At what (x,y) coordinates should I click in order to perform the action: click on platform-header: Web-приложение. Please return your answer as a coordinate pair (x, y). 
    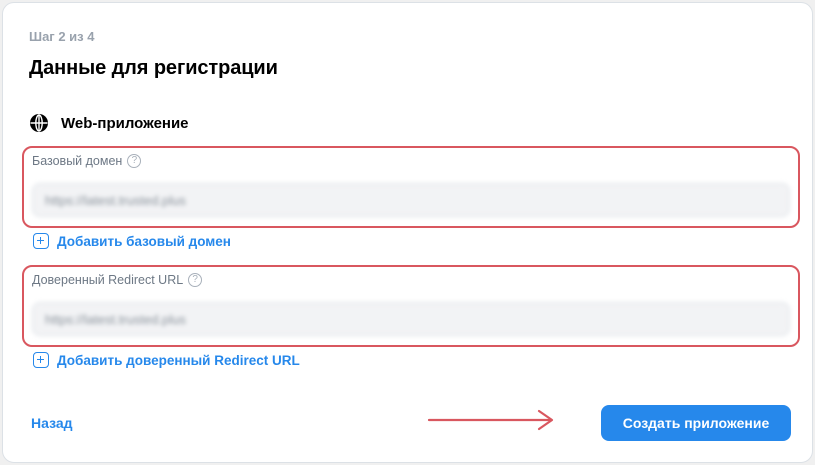
    Looking at the image, I should click on (109, 123).